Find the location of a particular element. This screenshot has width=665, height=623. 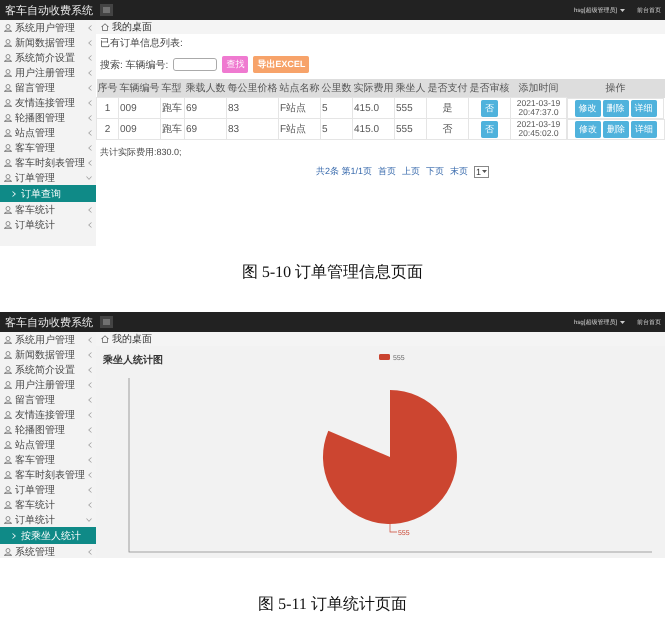

page-link: 下页 is located at coordinates (435, 171).